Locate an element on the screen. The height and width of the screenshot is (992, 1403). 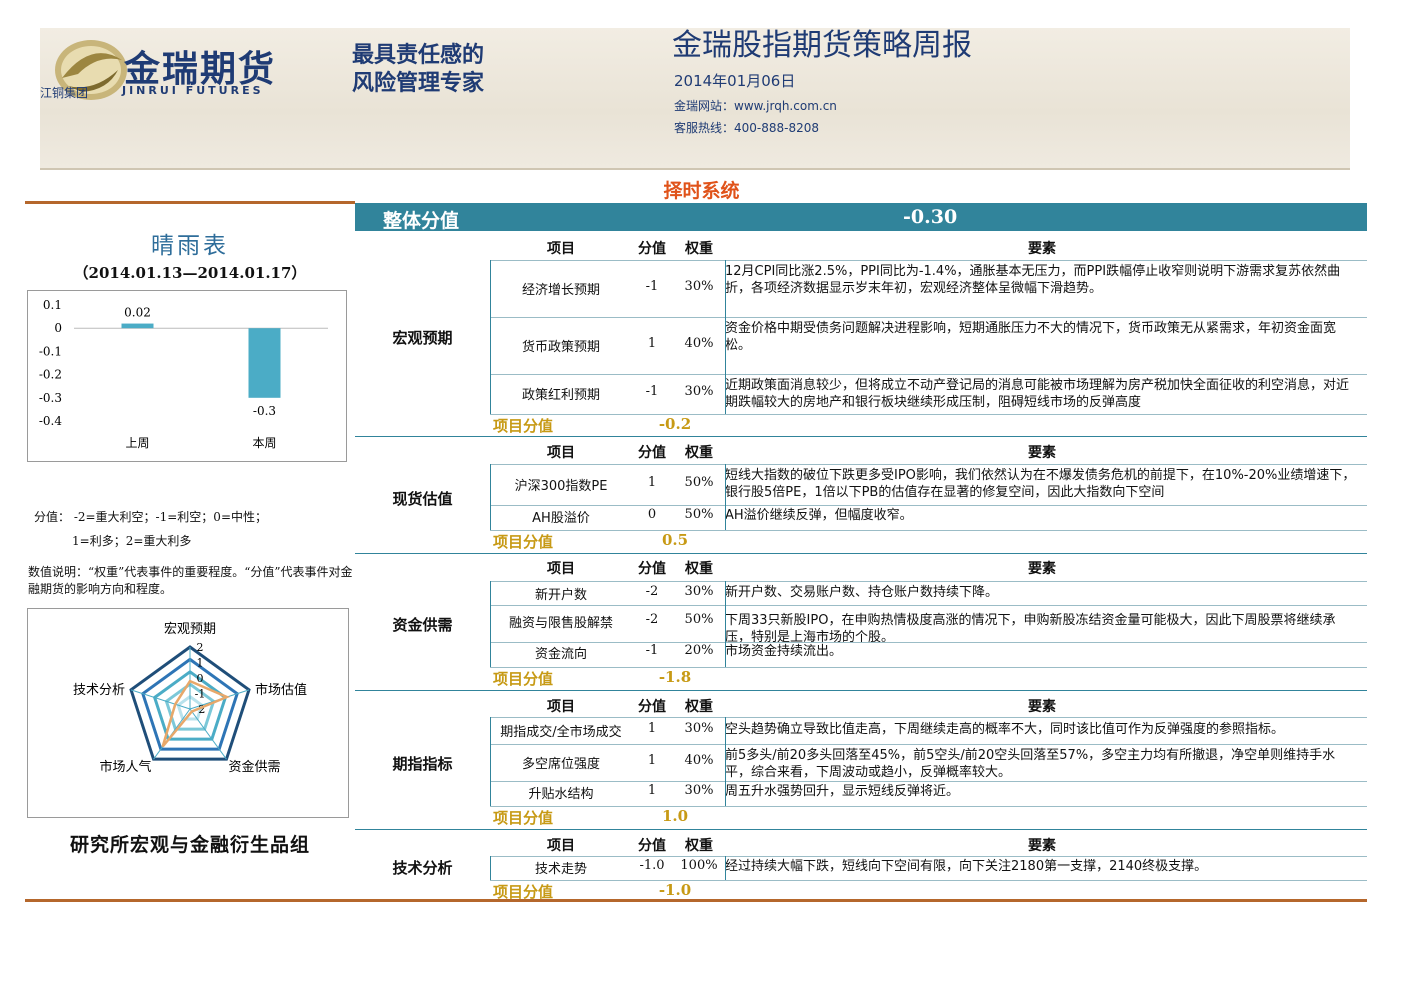
row-weight: 20% is located at coordinates (699, 650).